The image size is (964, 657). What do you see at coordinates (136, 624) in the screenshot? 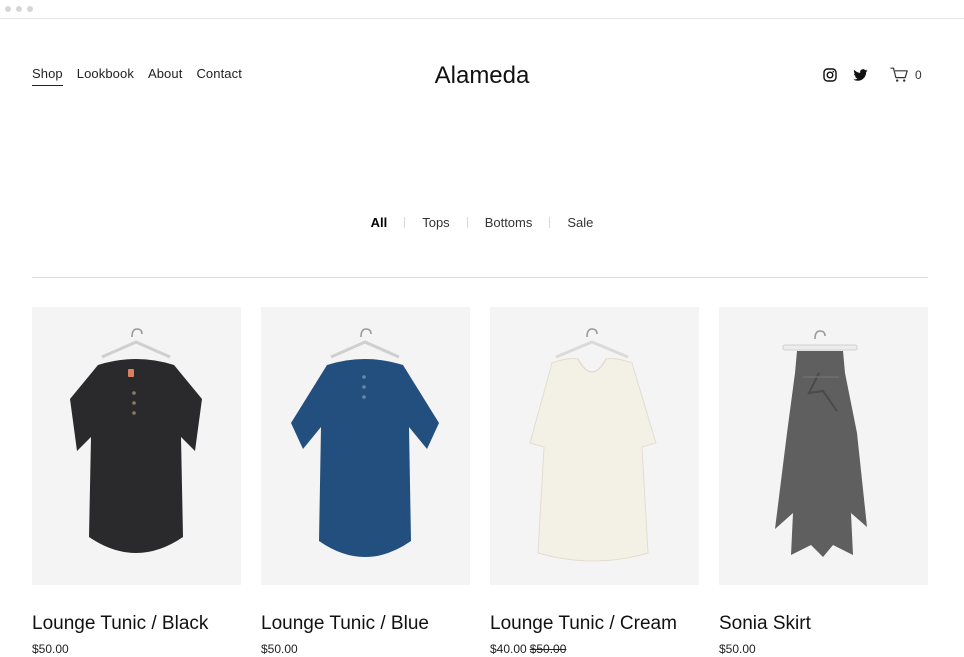
I see `product-name: Lounge Tunic / Black` at bounding box center [136, 624].